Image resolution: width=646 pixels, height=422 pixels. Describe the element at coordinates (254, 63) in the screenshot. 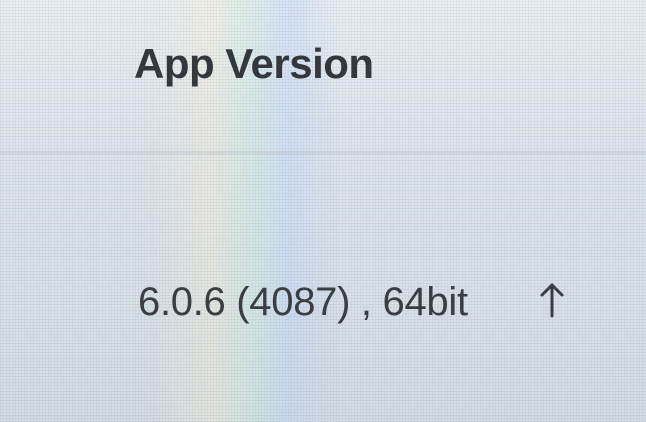

I see `section-title: App Version` at that location.